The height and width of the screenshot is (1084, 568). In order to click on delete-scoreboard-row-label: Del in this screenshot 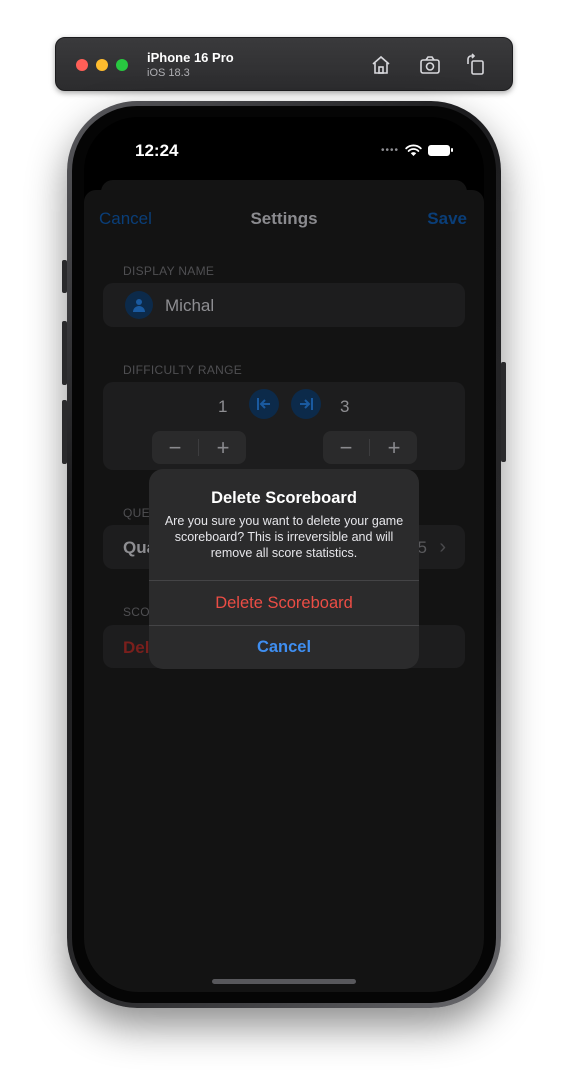, I will do `click(136, 647)`.